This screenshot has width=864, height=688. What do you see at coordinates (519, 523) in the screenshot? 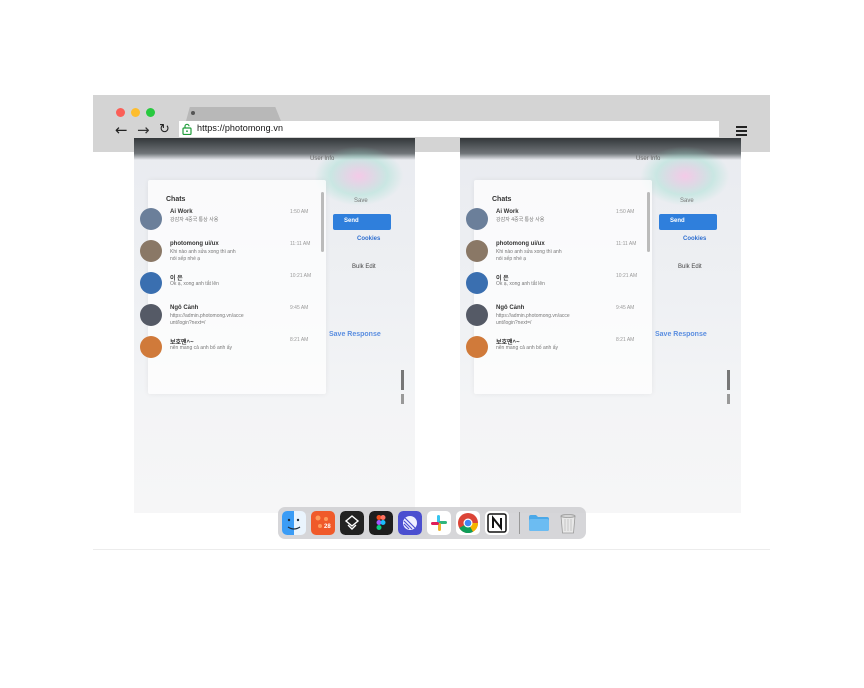
I see `dock-separator` at bounding box center [519, 523].